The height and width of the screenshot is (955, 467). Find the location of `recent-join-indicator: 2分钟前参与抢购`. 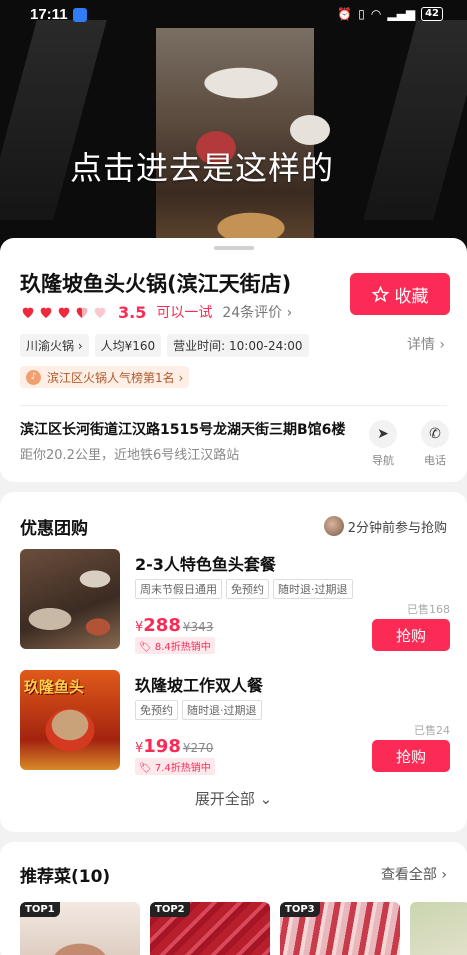

recent-join-indicator: 2分钟前参与抢购 is located at coordinates (385, 526).